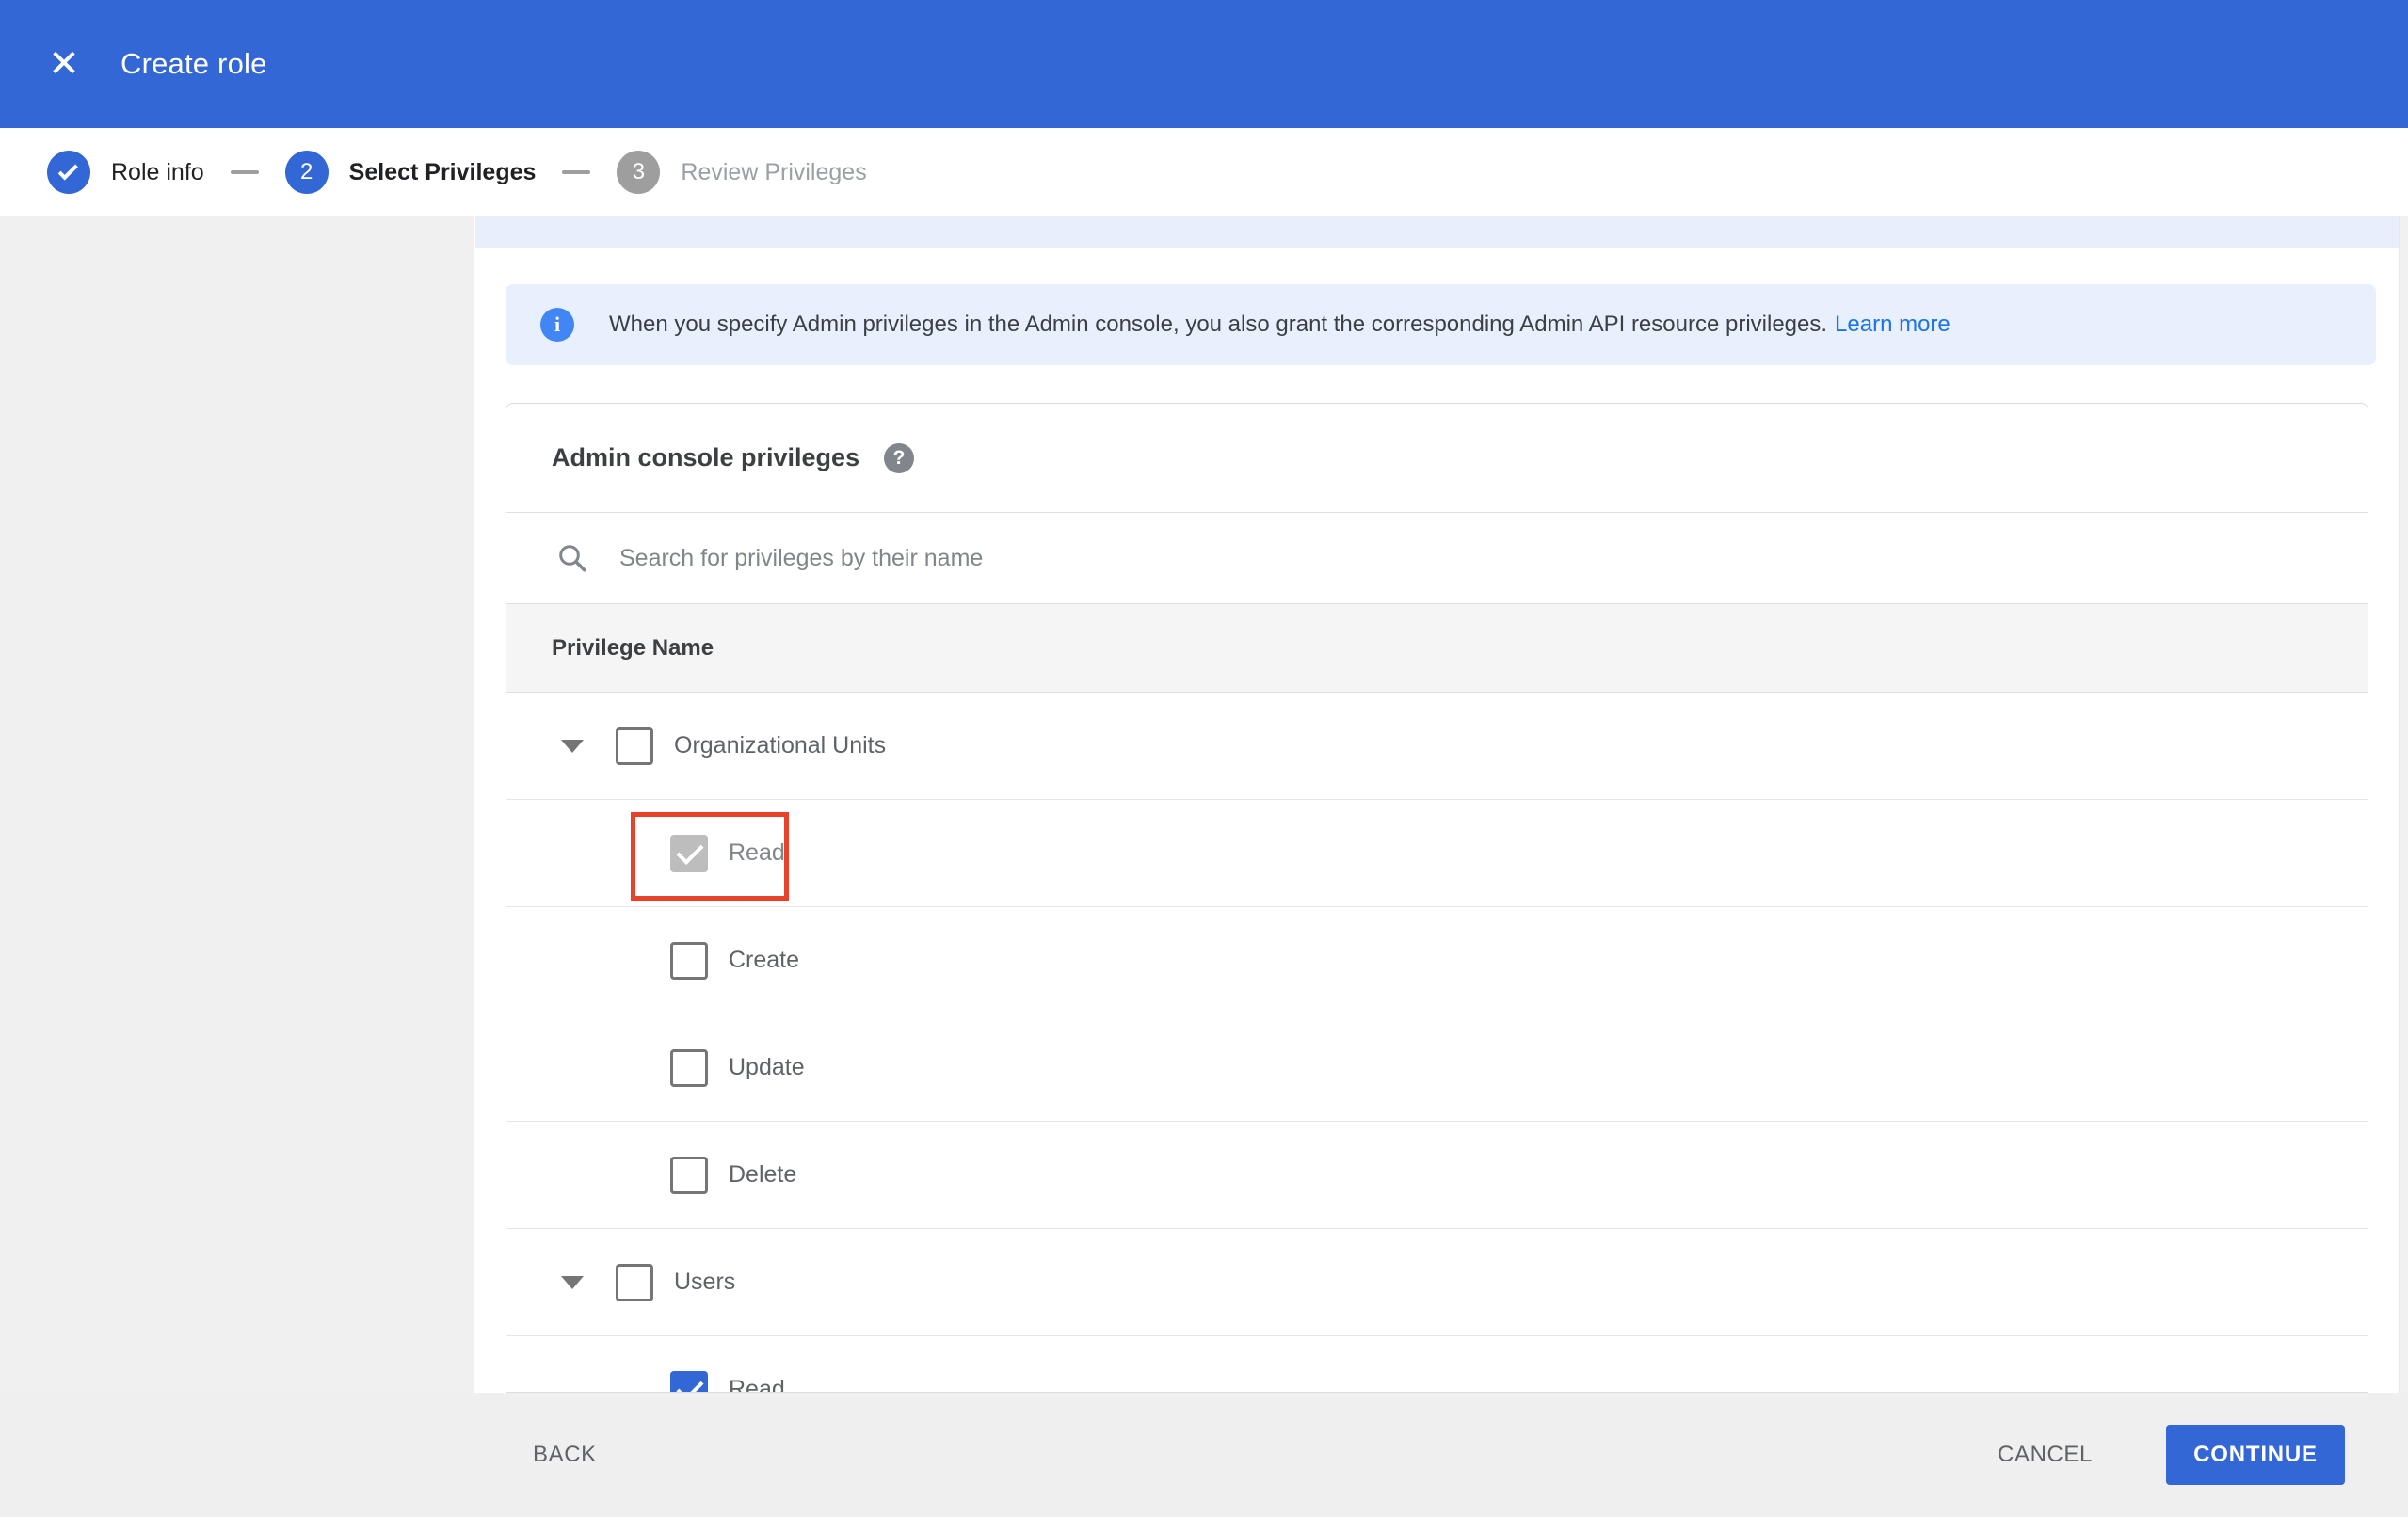 The height and width of the screenshot is (1517, 2408). I want to click on close-icon: ✕, so click(64, 64).